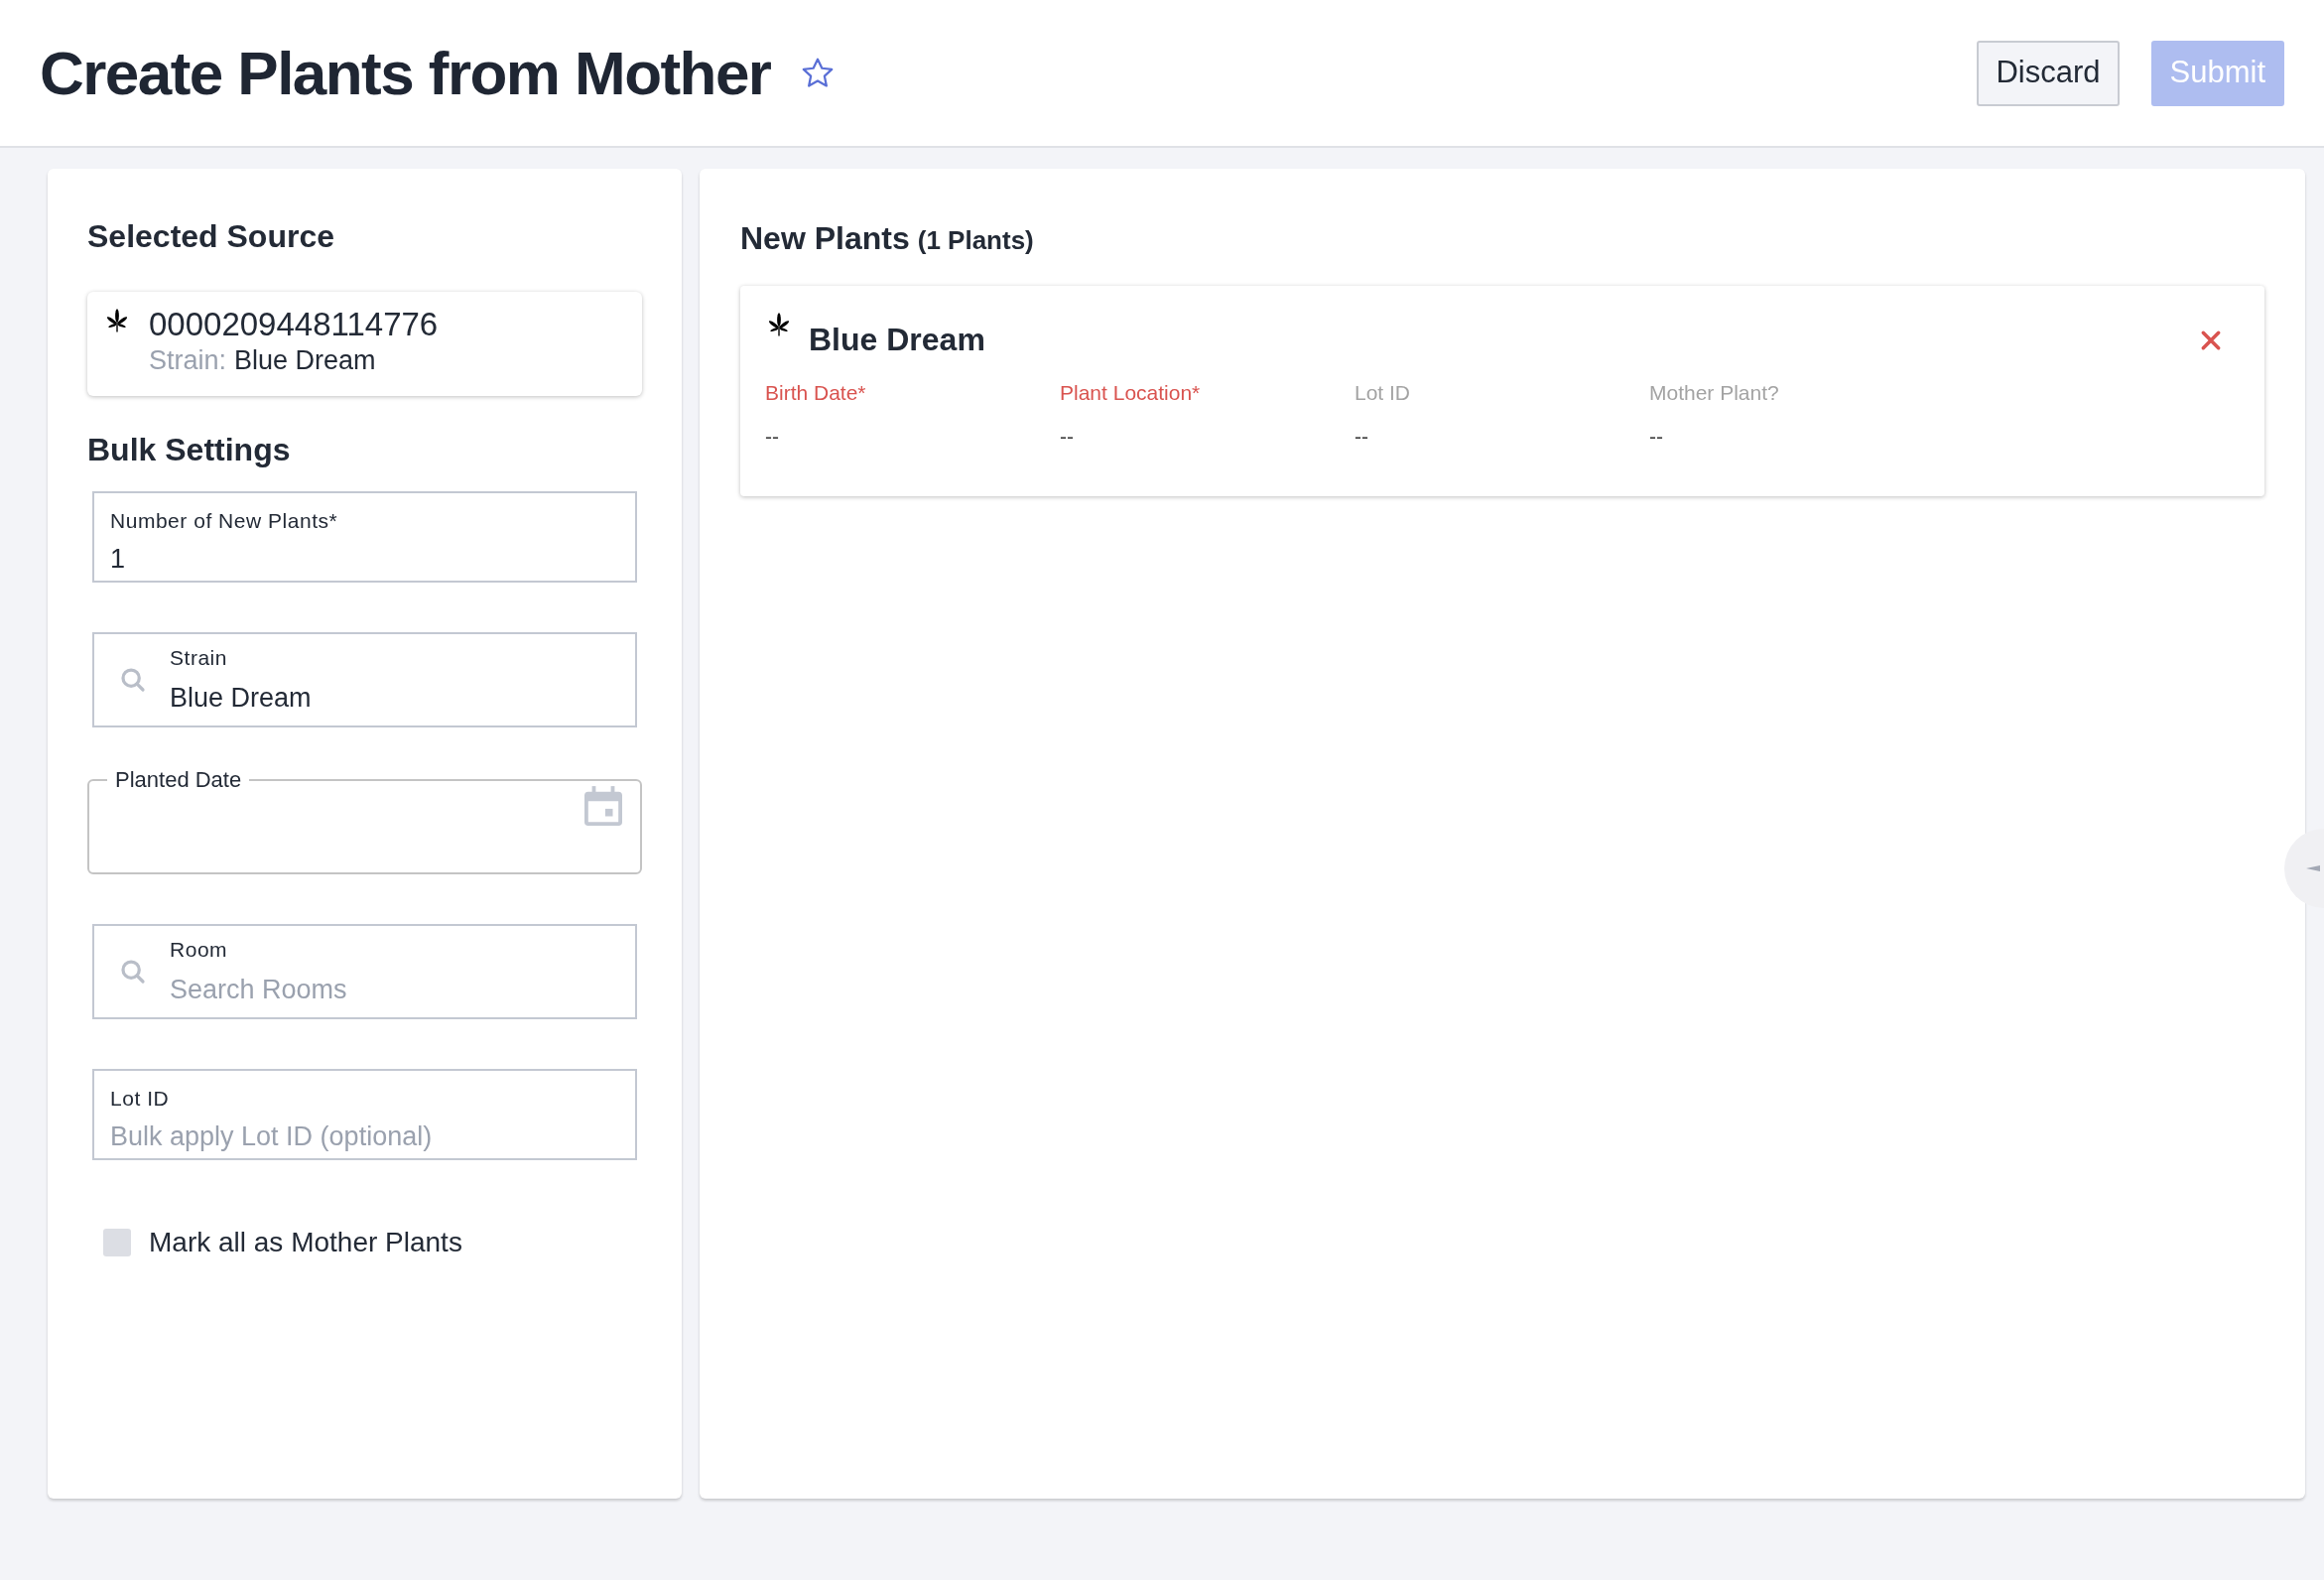 Image resolution: width=2324 pixels, height=1580 pixels. What do you see at coordinates (364, 537) in the screenshot?
I see `text-field: Number of New Plants* 1` at bounding box center [364, 537].